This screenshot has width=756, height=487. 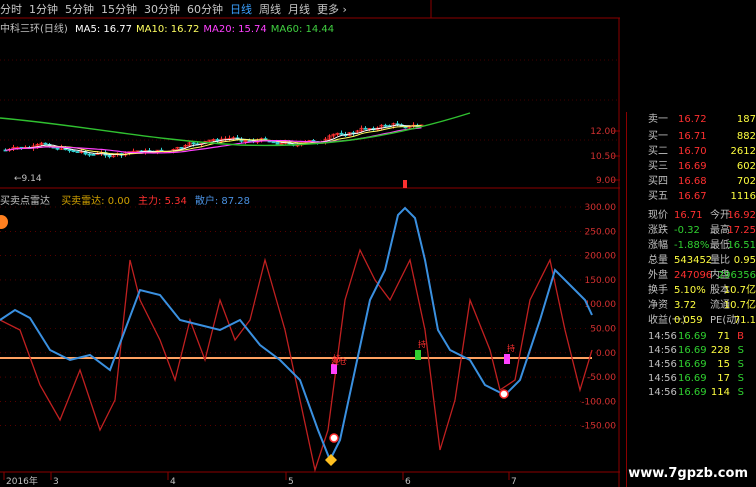 I want to click on ma-legend-item: MA20: 15.74, so click(x=235, y=29).